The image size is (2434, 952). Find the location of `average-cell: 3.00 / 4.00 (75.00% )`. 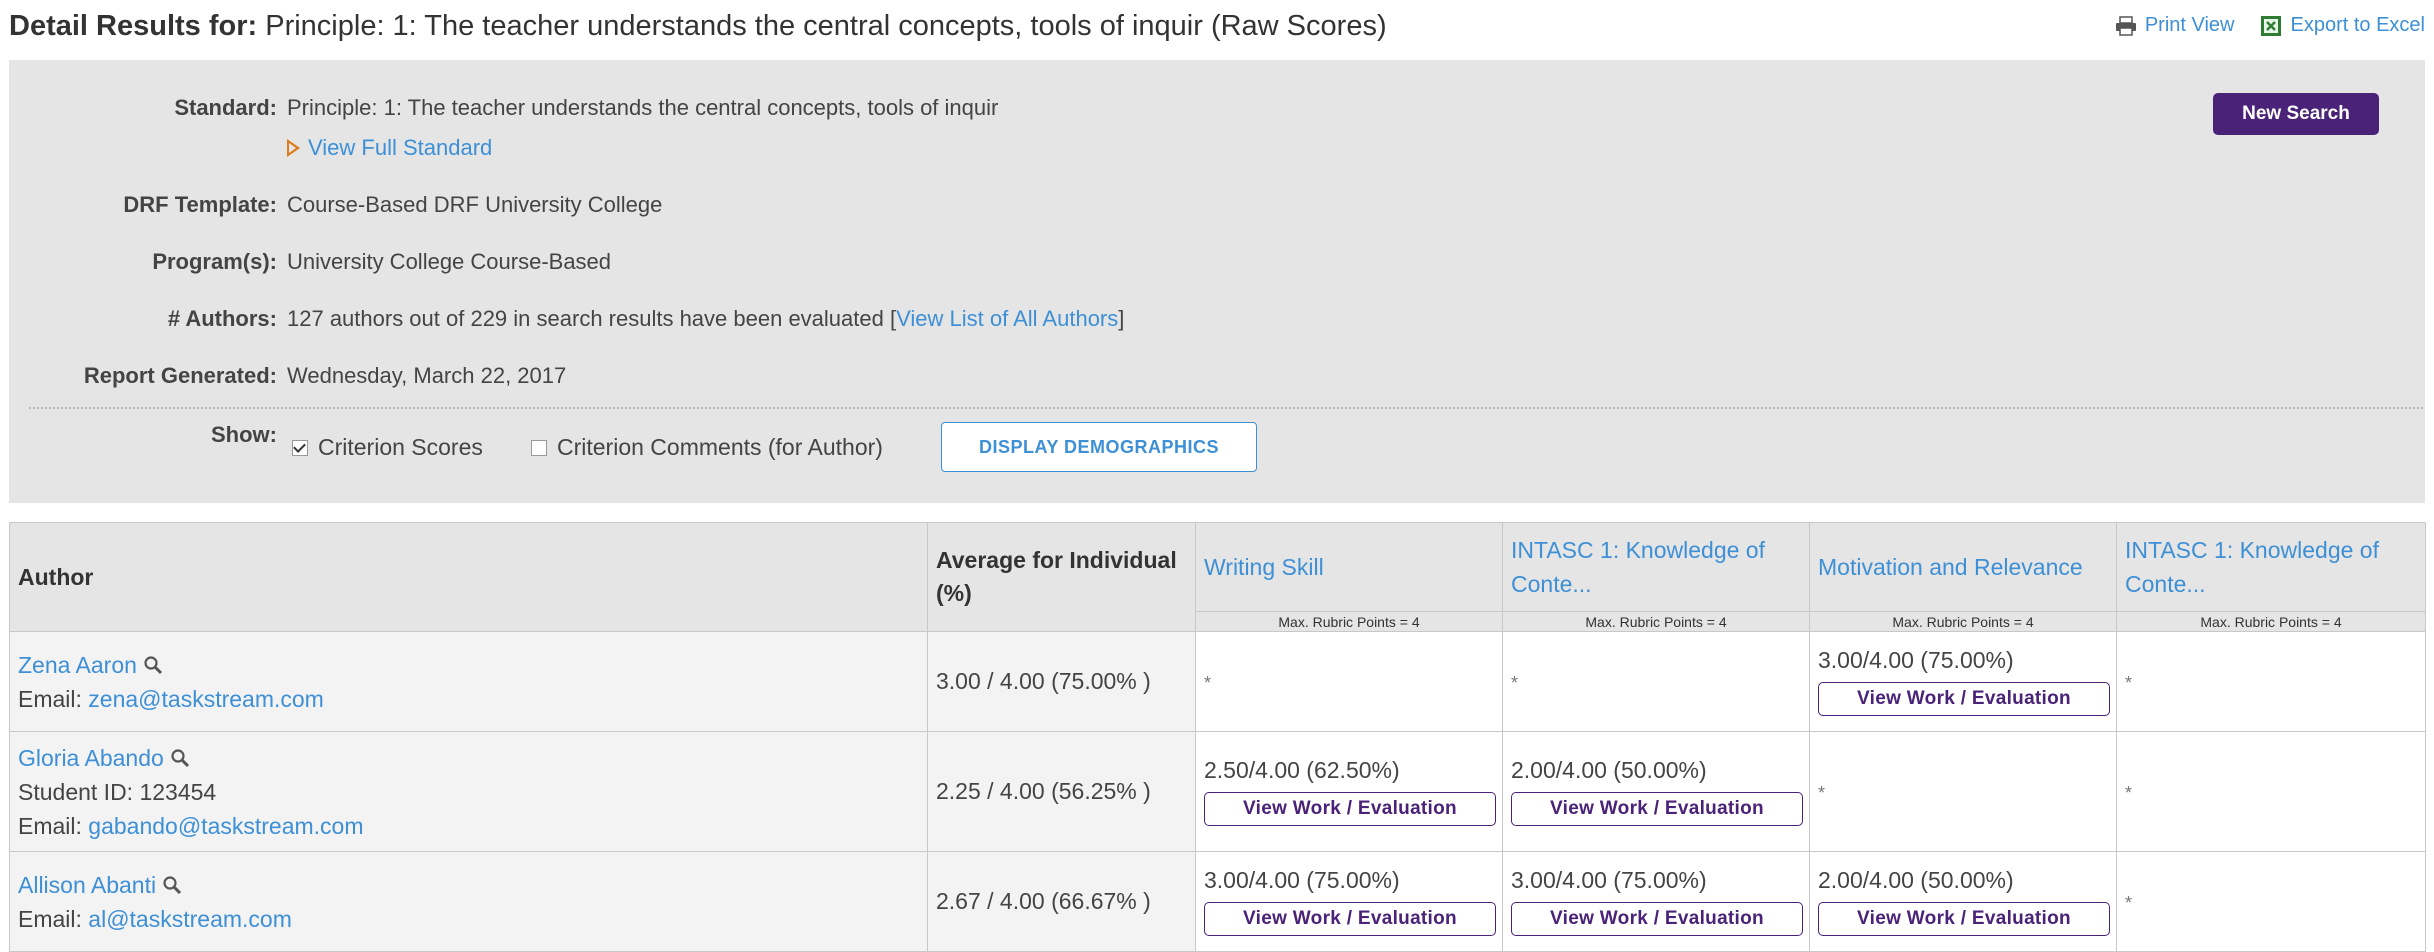

average-cell: 3.00 / 4.00 (75.00% ) is located at coordinates (1061, 681).